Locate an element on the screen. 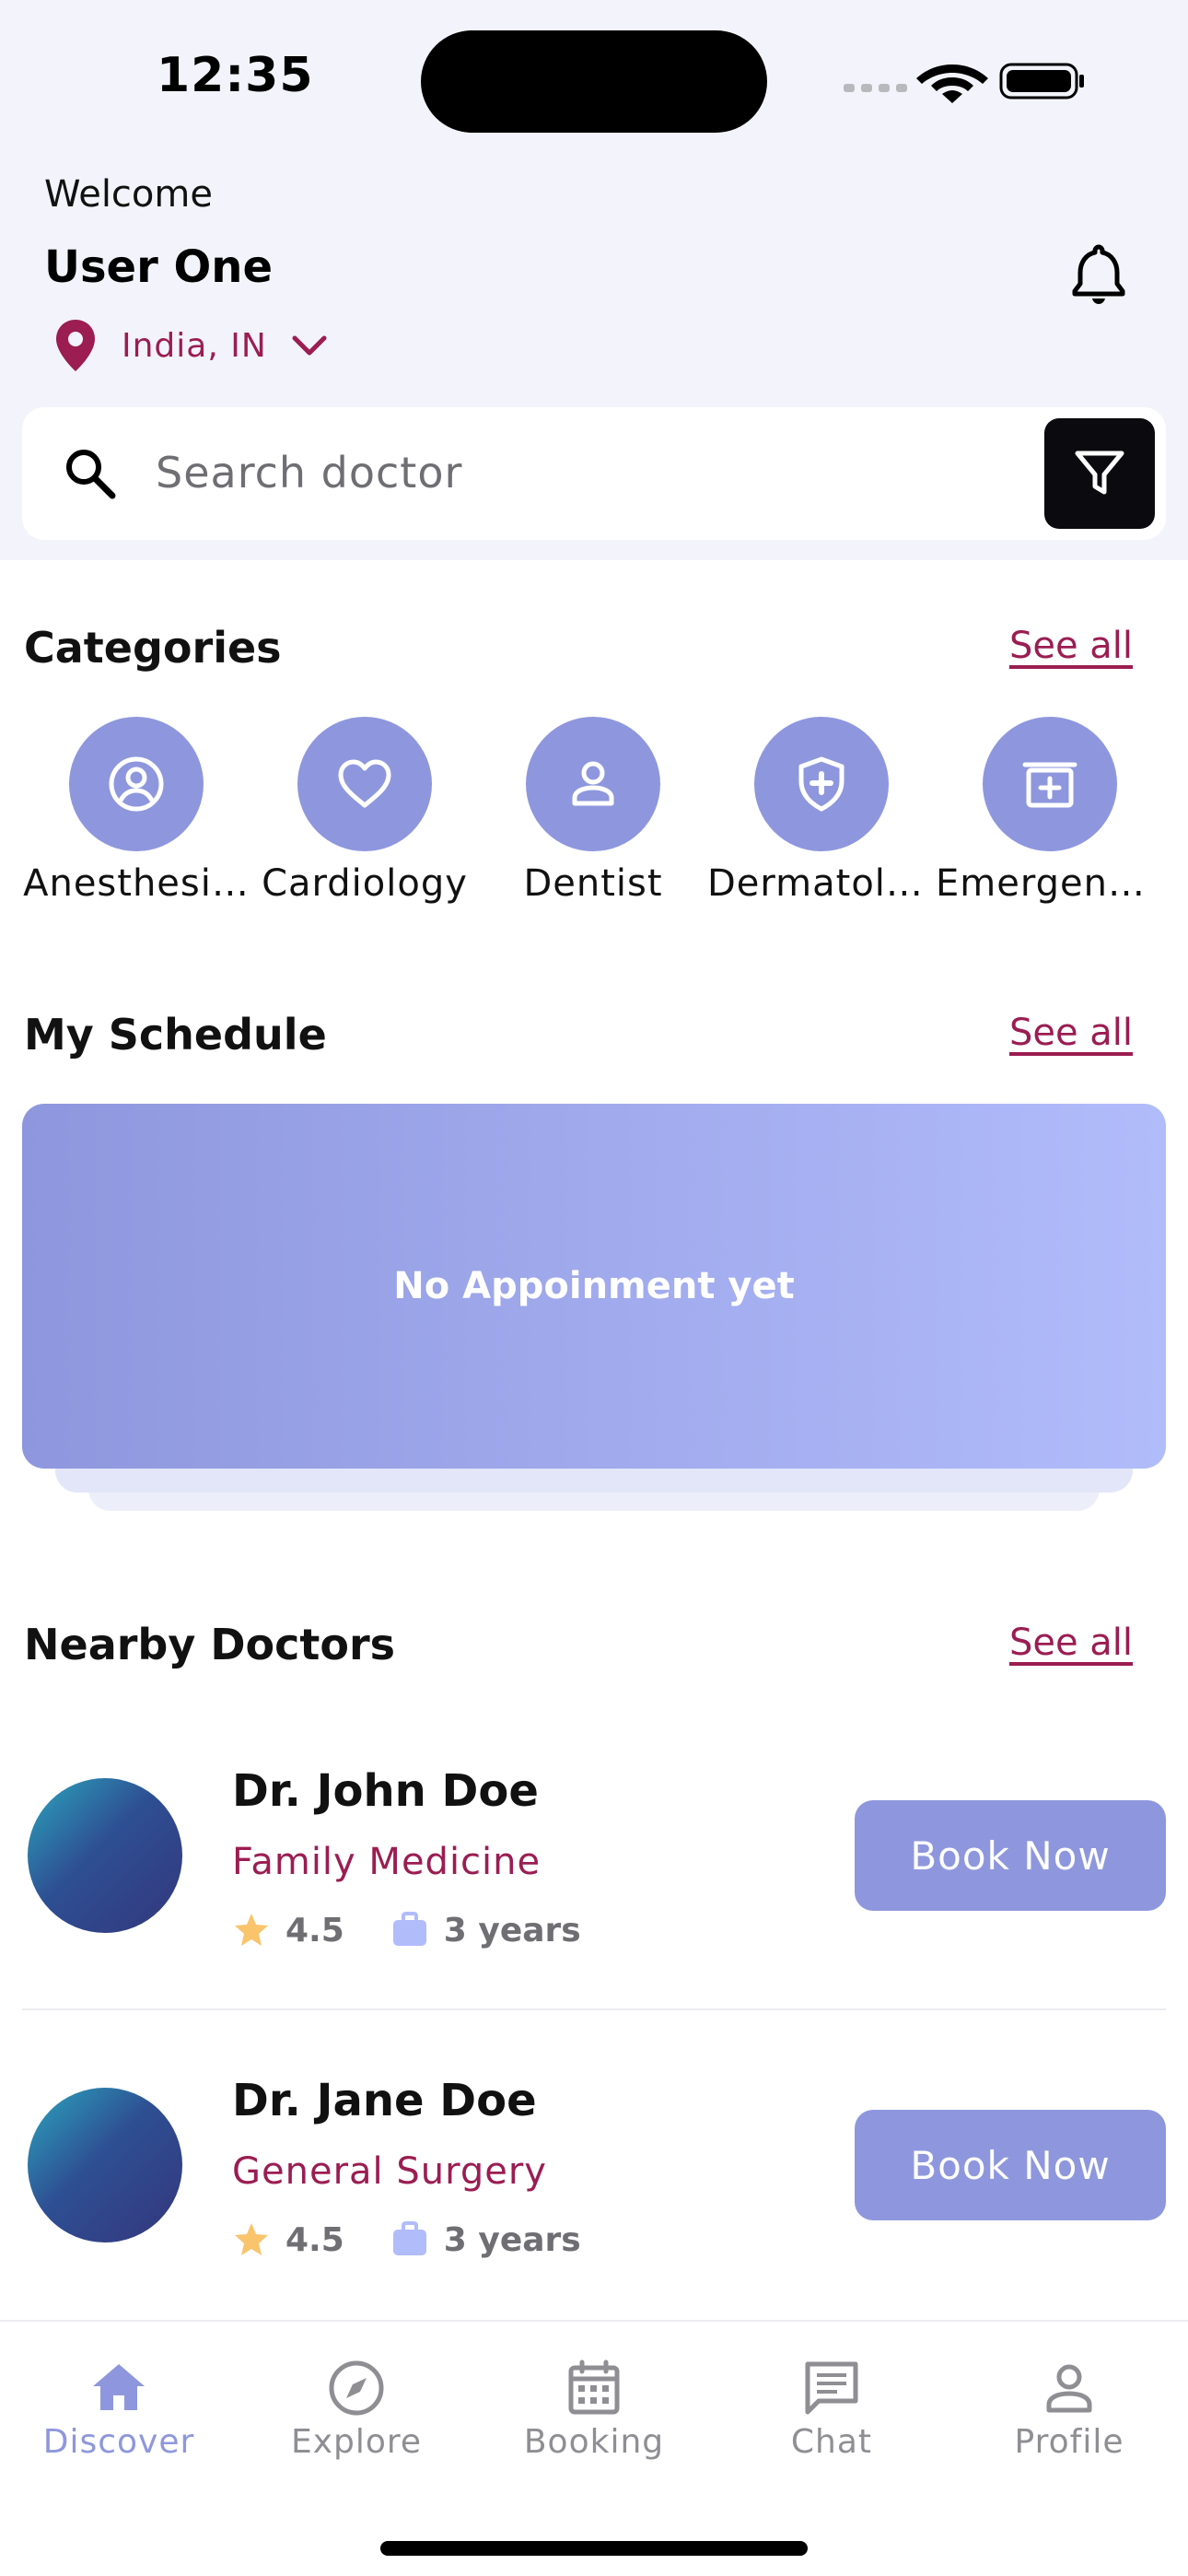 This screenshot has height=2576, width=1188. tab-discover: Discover is located at coordinates (119, 2409).